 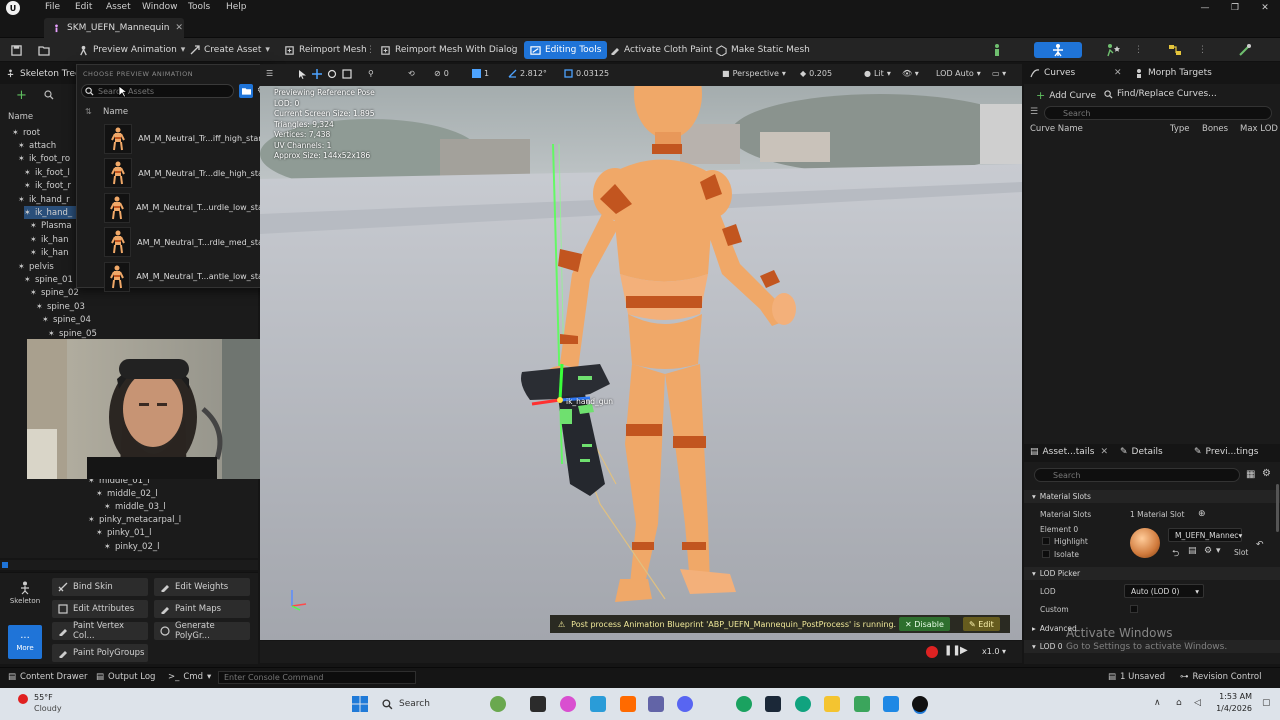 What do you see at coordinates (118, 7) in the screenshot?
I see `menu-asset: Asset` at bounding box center [118, 7].